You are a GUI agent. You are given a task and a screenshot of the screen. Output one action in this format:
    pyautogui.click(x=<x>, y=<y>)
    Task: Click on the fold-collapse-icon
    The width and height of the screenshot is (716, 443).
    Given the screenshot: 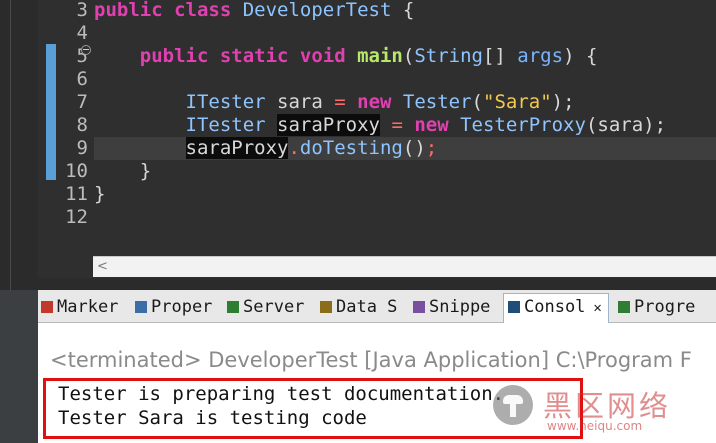 What is the action you would take?
    pyautogui.click(x=86, y=50)
    